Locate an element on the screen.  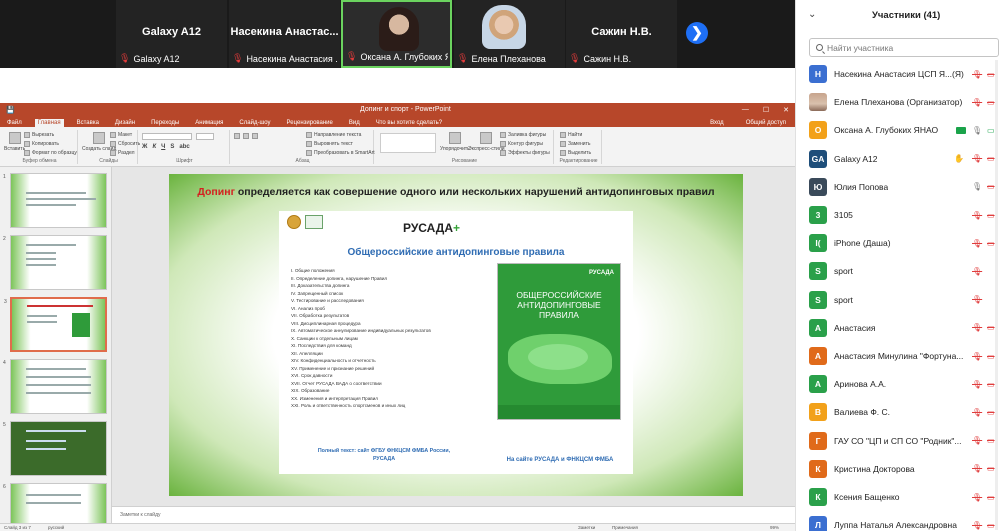
video-tile-sazhin: Сажин Н.В. 🎙 Сажин Н.В. is located at coordinates (621, 34).